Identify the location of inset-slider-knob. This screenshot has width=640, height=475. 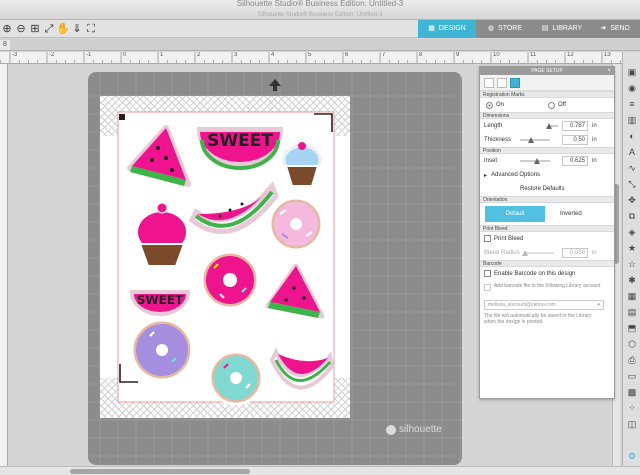
(537, 161).